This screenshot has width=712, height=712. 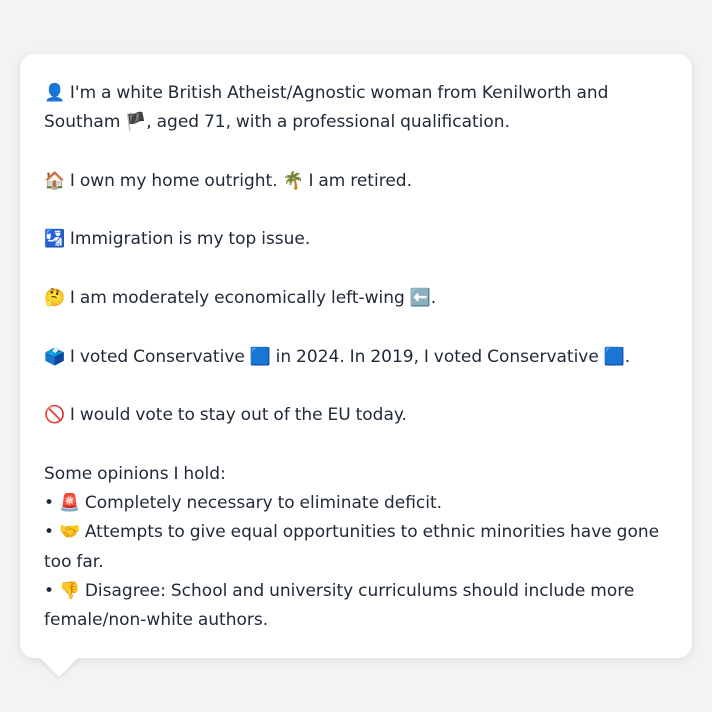 What do you see at coordinates (55, 298) in the screenshot?
I see `thinking-face-icon: 🤔` at bounding box center [55, 298].